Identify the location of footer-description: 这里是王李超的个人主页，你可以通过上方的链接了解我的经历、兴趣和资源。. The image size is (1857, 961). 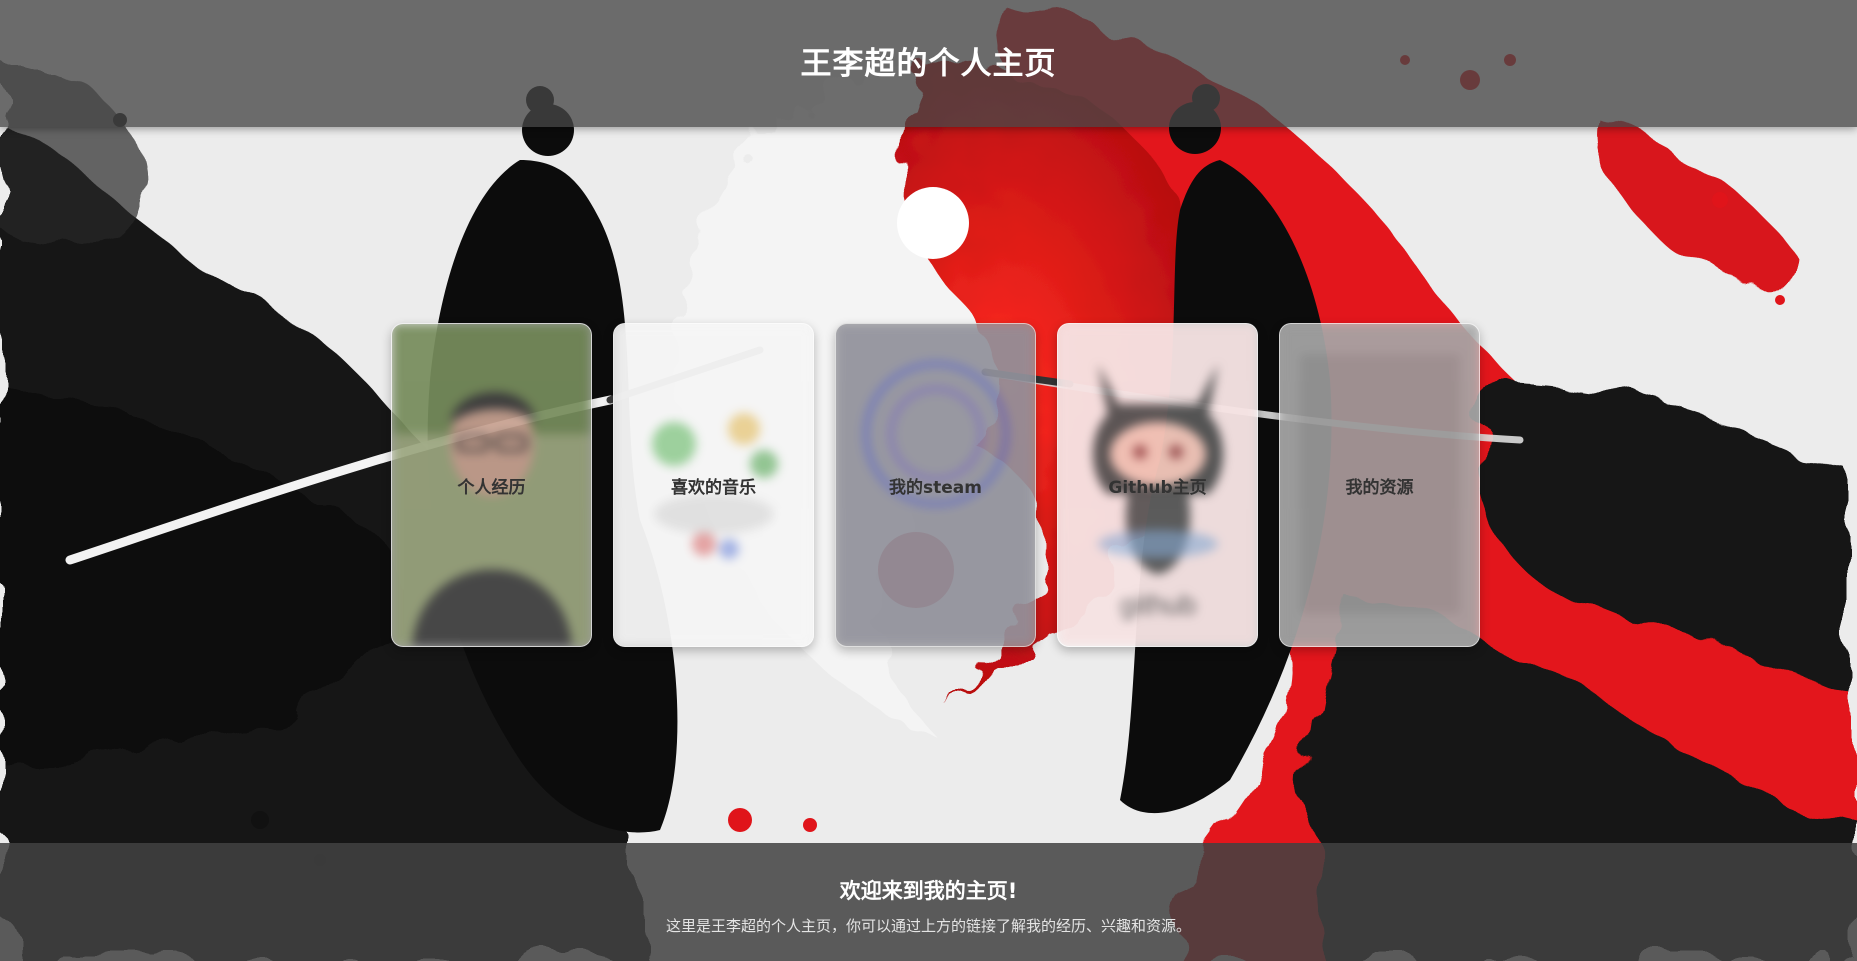
(928, 926).